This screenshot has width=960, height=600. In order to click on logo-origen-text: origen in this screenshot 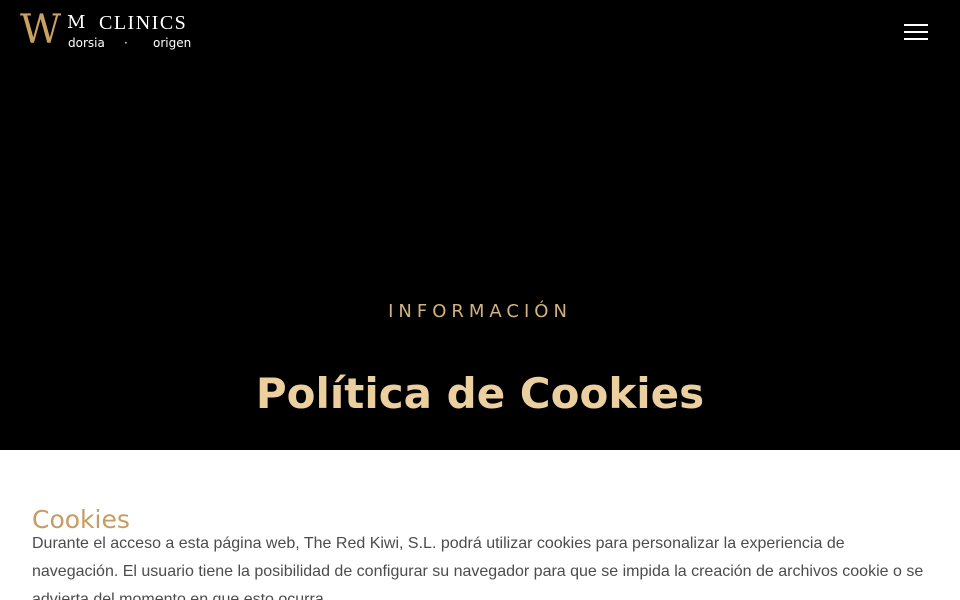, I will do `click(172, 43)`.